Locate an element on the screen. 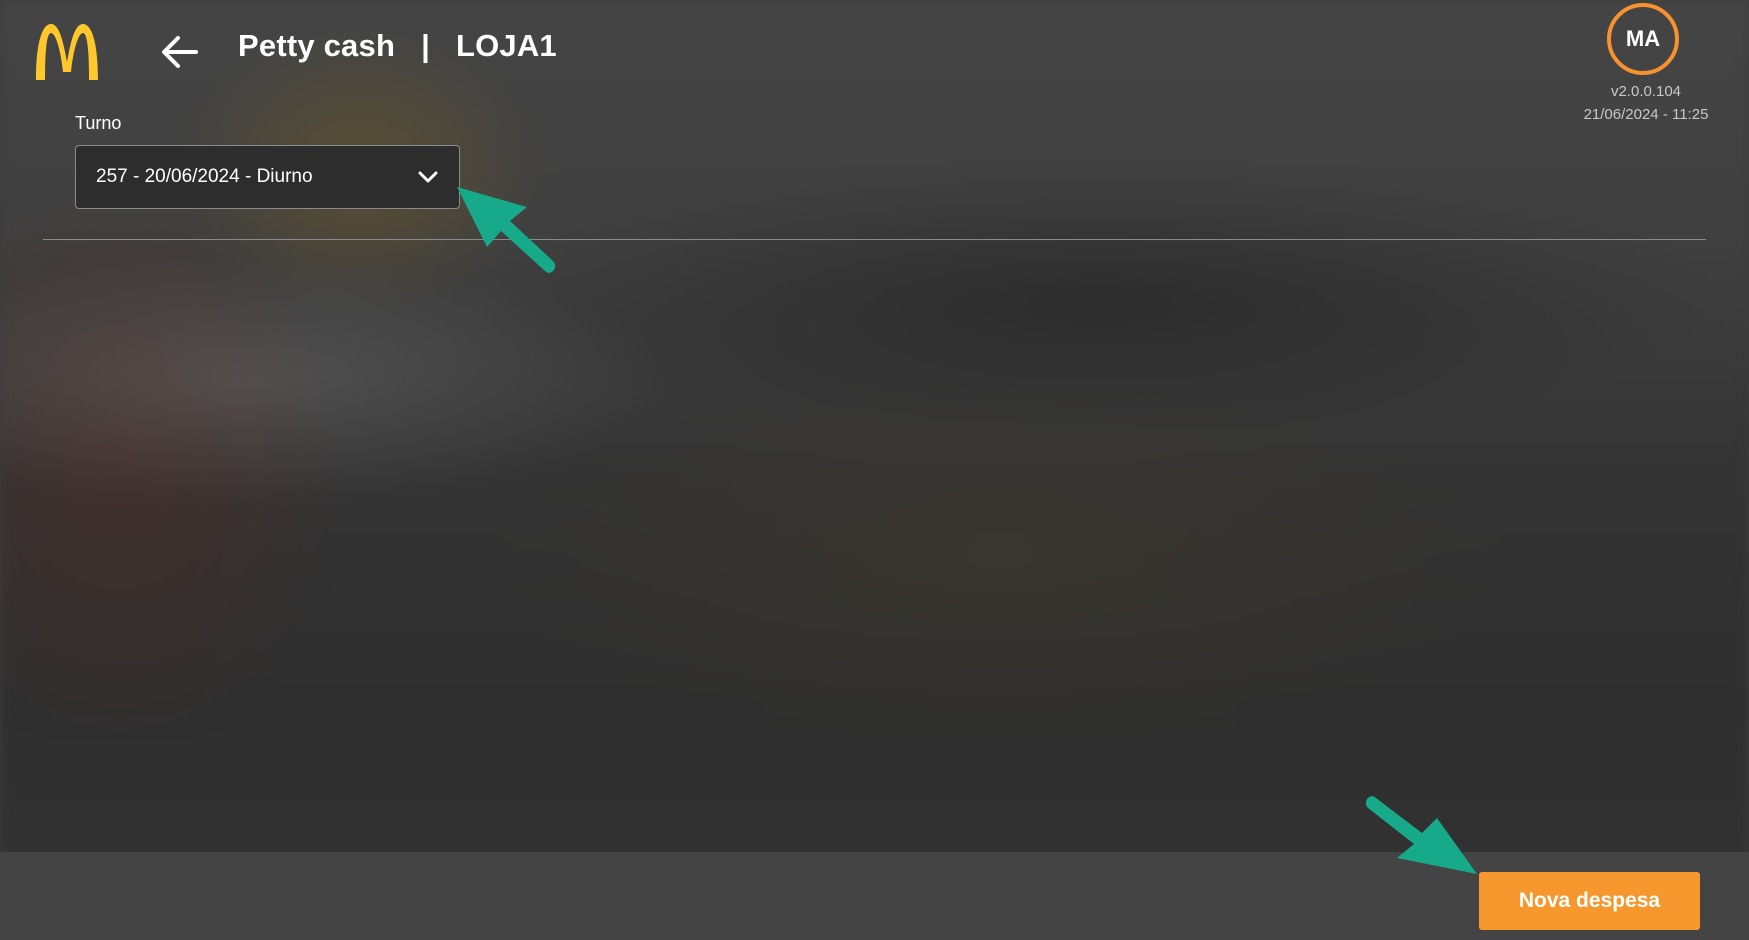  user-initials: MA is located at coordinates (1643, 38).